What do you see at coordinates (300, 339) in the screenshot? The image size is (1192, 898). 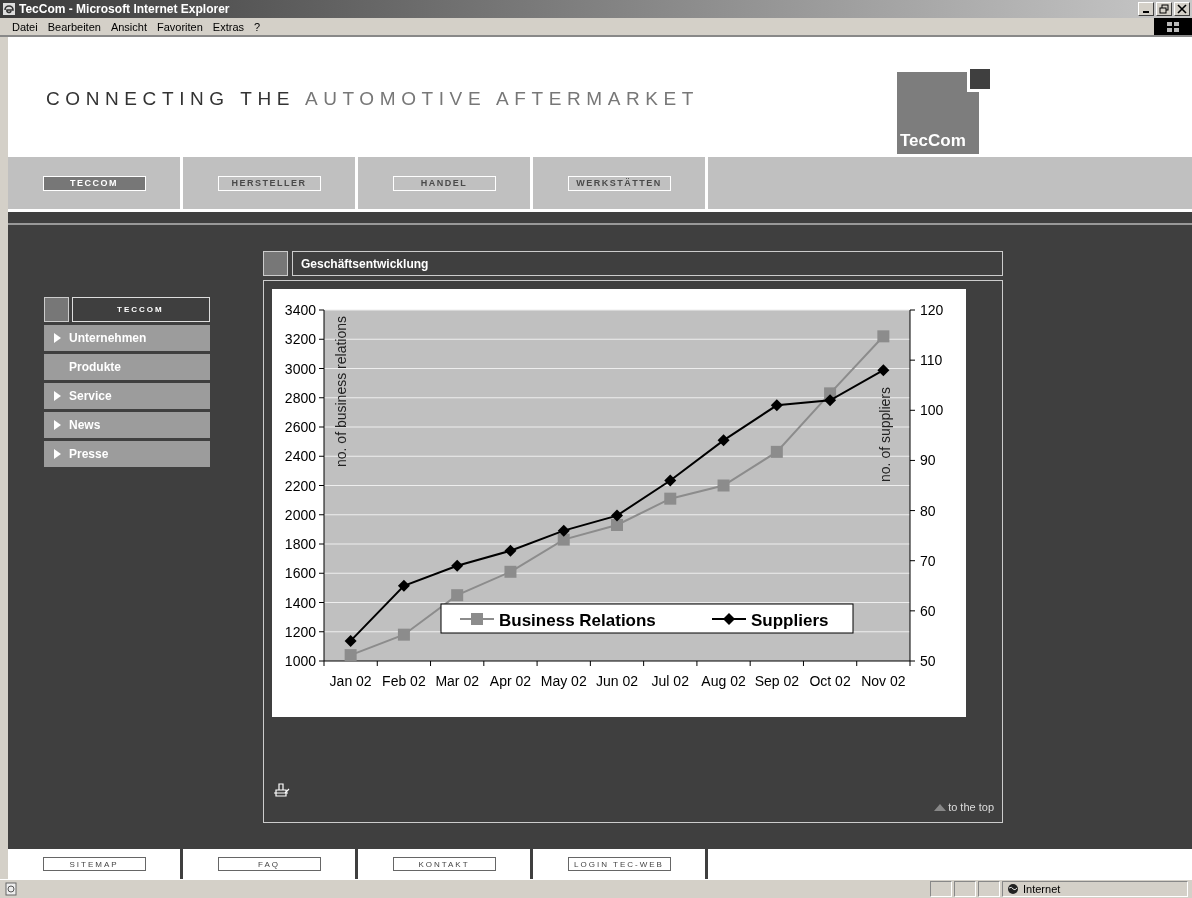 I see `axis-label: 3200` at bounding box center [300, 339].